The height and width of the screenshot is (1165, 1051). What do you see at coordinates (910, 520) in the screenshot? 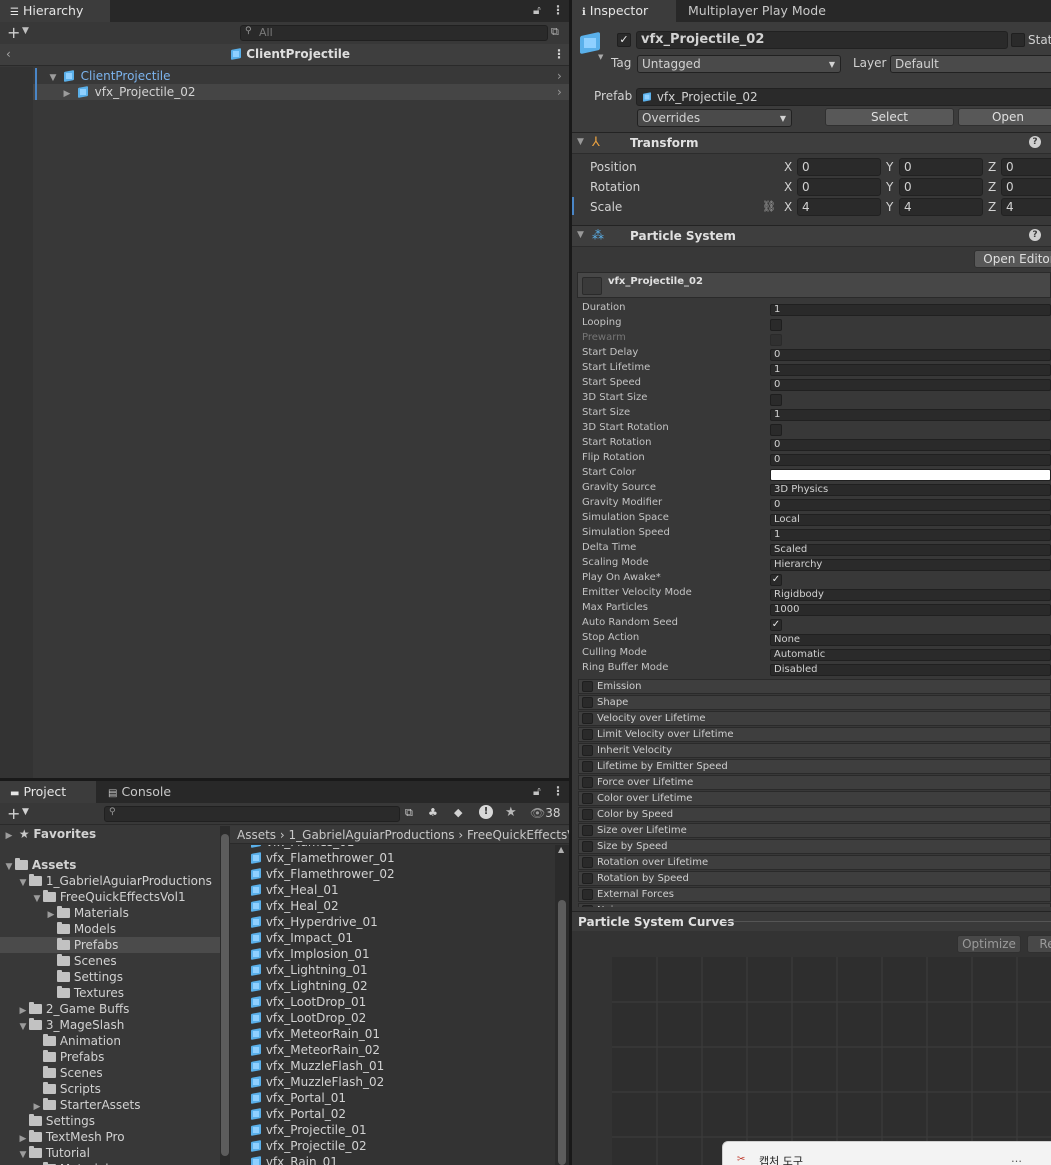
I see `property-field: Local` at bounding box center [910, 520].